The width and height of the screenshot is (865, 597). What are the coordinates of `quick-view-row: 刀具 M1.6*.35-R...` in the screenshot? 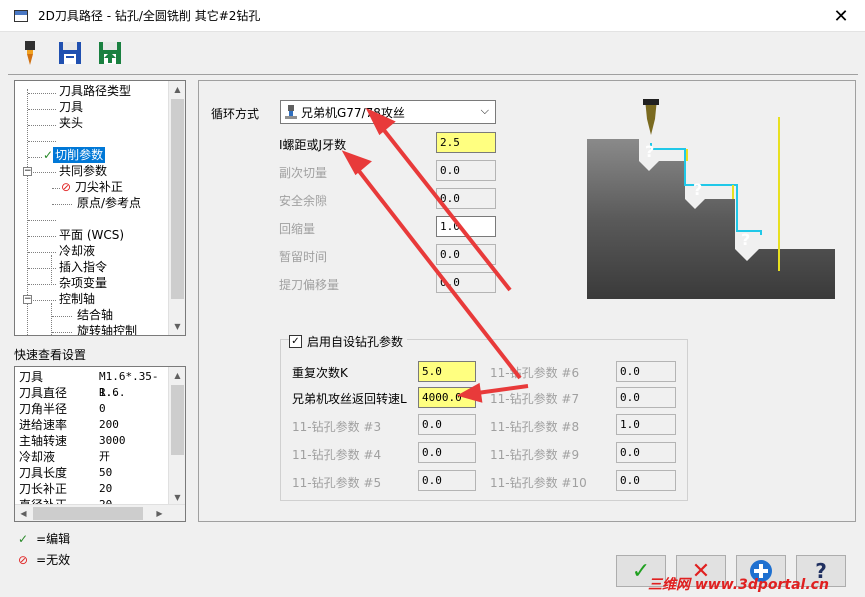 It's located at (89, 384).